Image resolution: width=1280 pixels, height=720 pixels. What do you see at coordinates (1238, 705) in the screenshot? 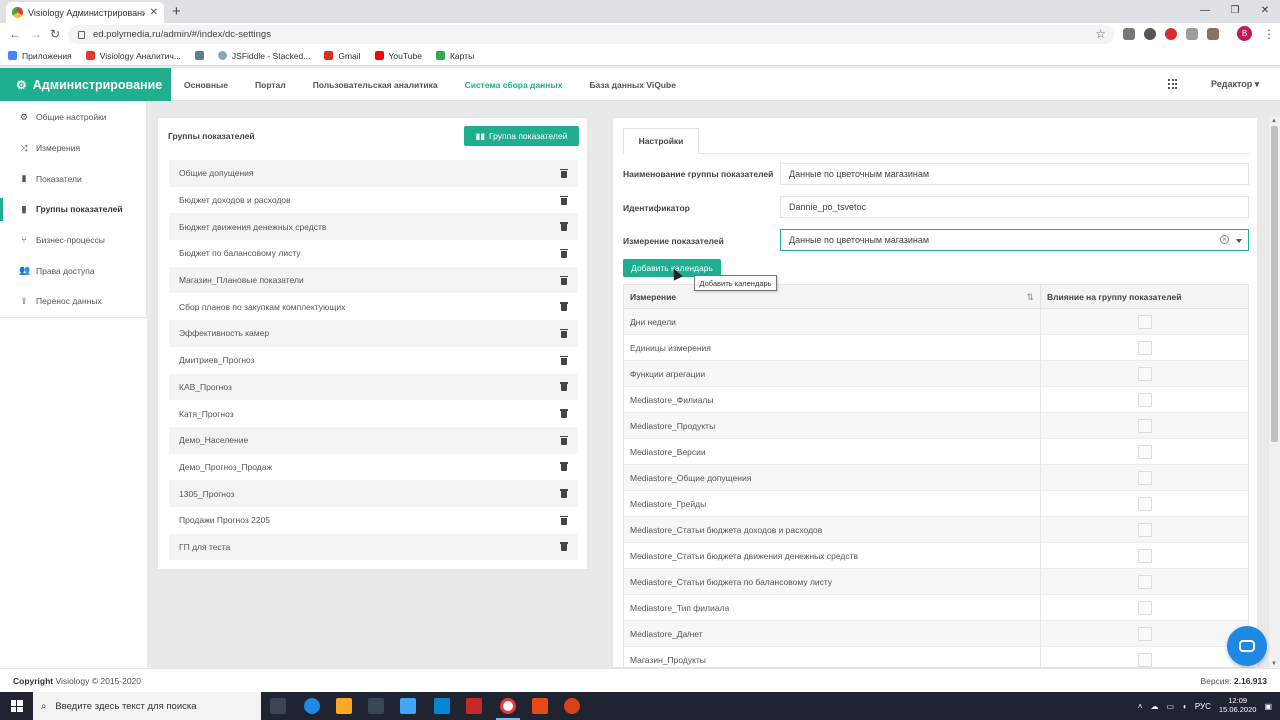
I see `clock: 12:09 15.06.2020` at bounding box center [1238, 705].